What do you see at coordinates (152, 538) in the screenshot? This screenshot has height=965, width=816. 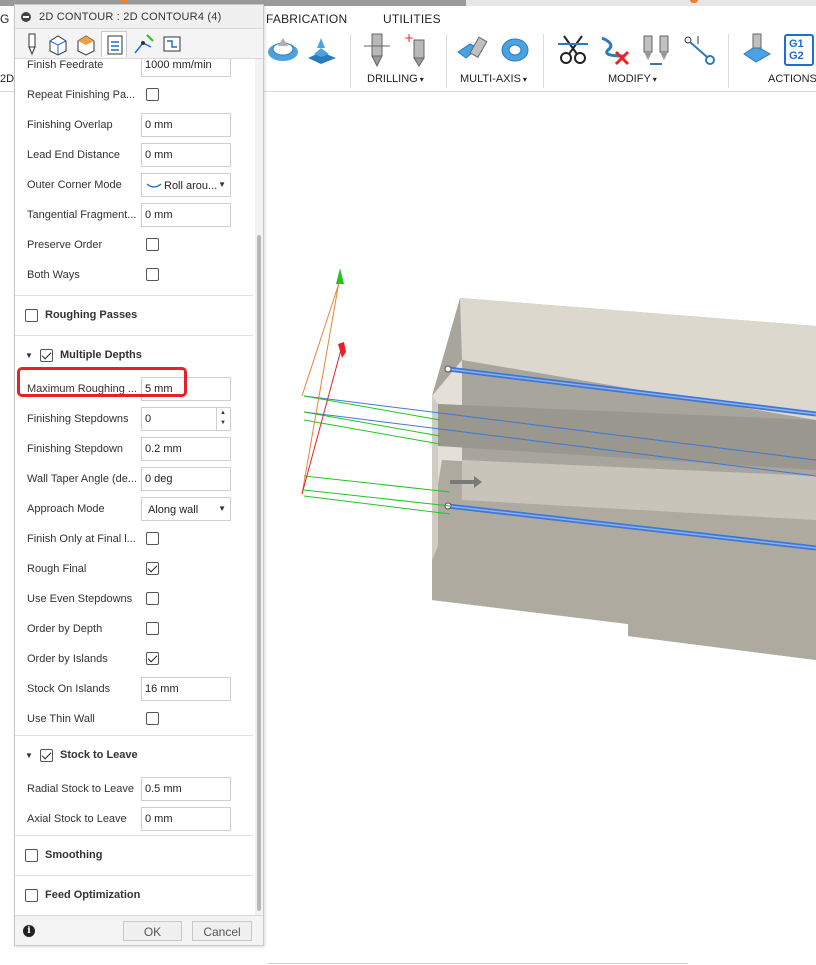 I see `finish-only-at-final-checkbox` at bounding box center [152, 538].